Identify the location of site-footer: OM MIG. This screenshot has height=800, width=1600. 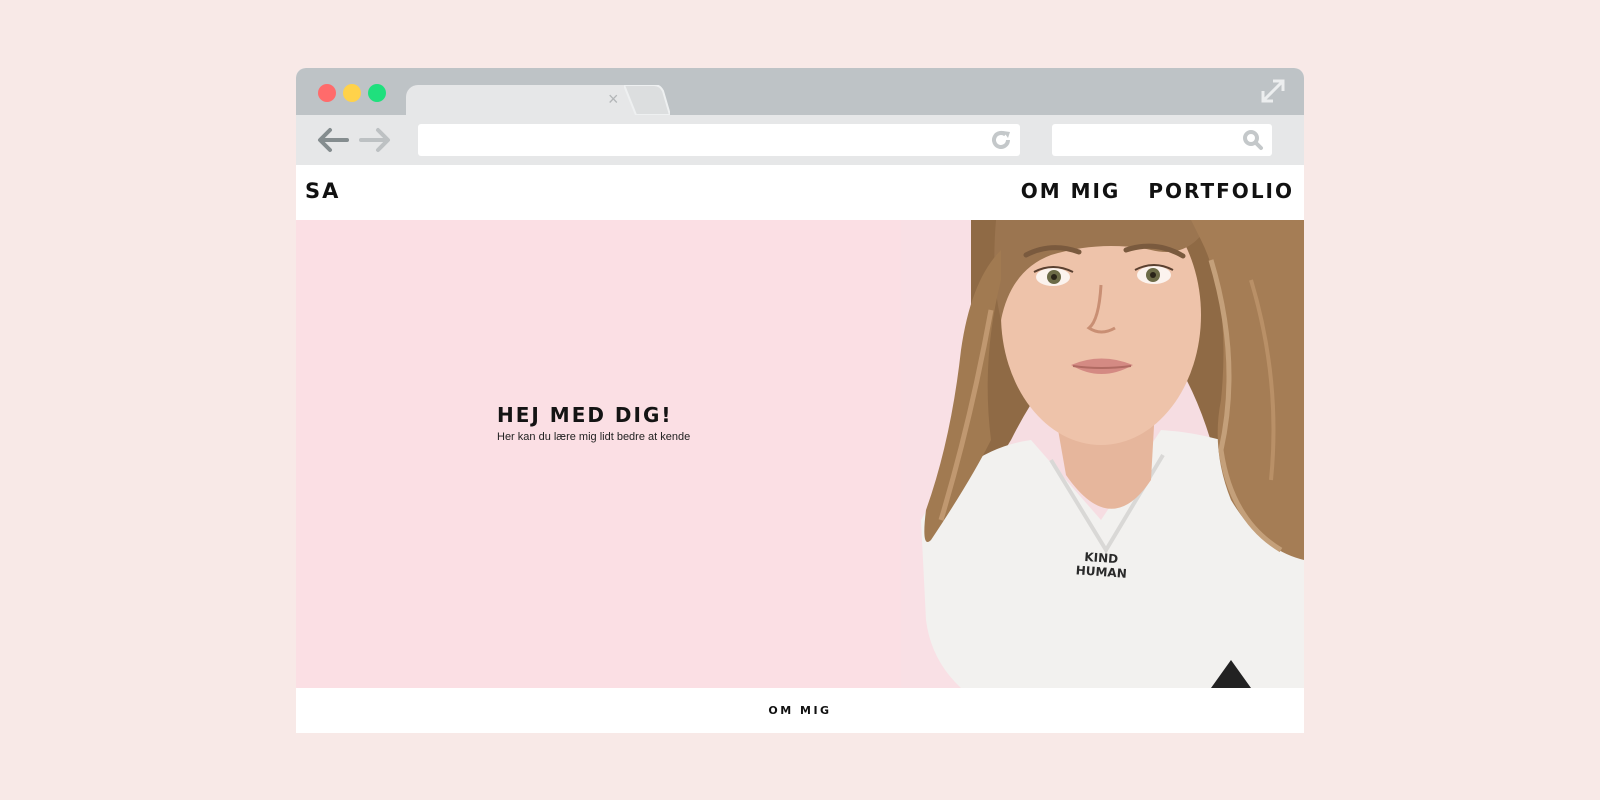
(800, 710).